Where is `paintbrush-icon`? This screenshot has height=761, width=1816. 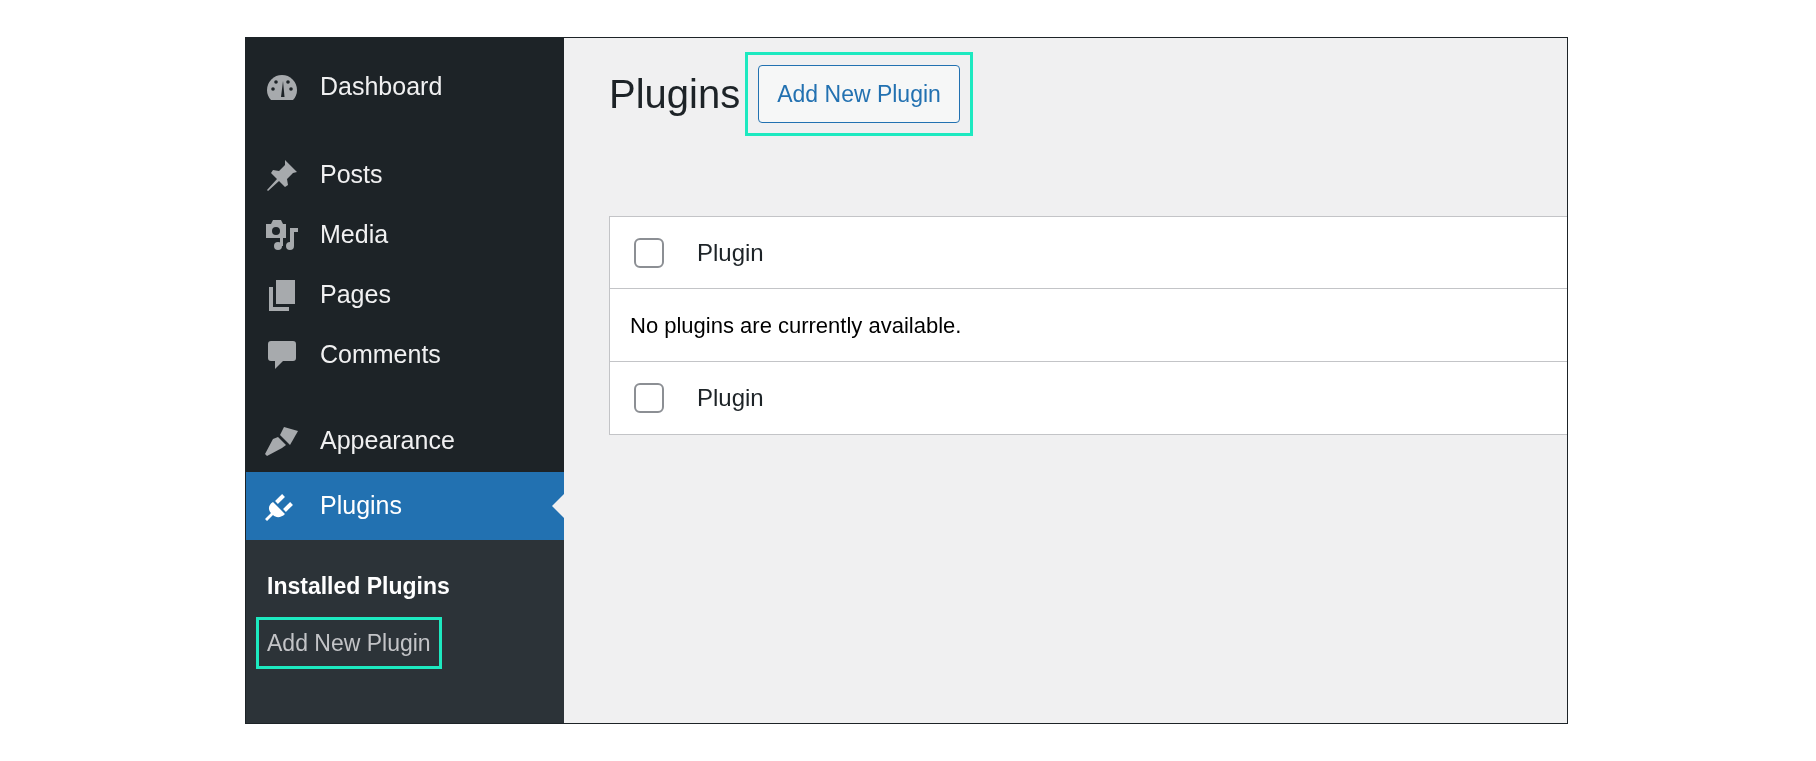
paintbrush-icon is located at coordinates (282, 441).